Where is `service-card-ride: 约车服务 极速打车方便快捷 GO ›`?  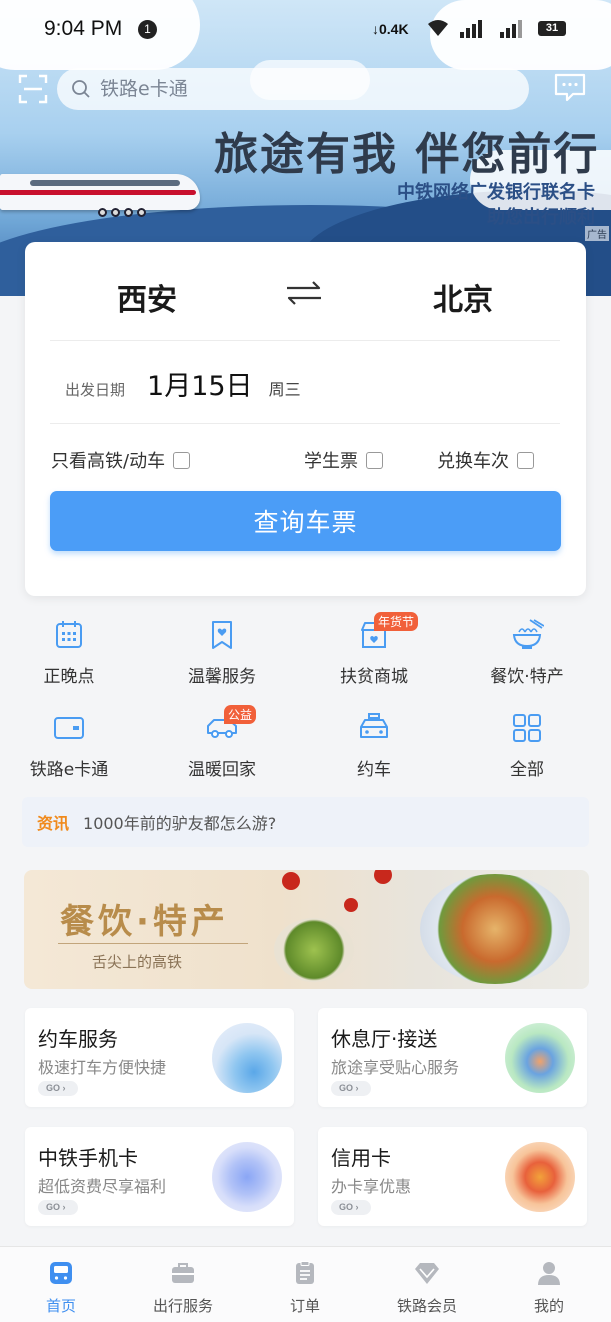
service-card-ride: 约车服务 极速打车方便快捷 GO › is located at coordinates (159, 1057).